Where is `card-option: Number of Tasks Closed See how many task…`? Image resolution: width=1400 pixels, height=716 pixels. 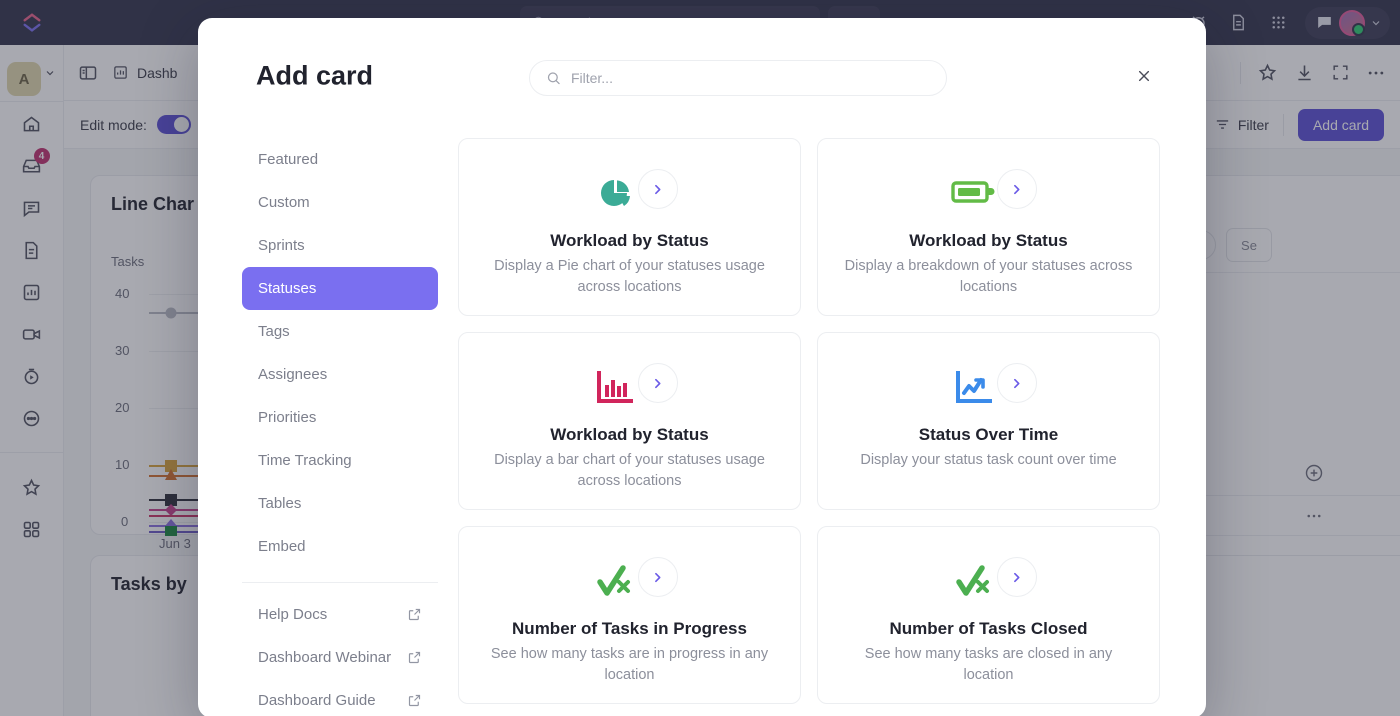 card-option: Number of Tasks Closed See how many task… is located at coordinates (988, 615).